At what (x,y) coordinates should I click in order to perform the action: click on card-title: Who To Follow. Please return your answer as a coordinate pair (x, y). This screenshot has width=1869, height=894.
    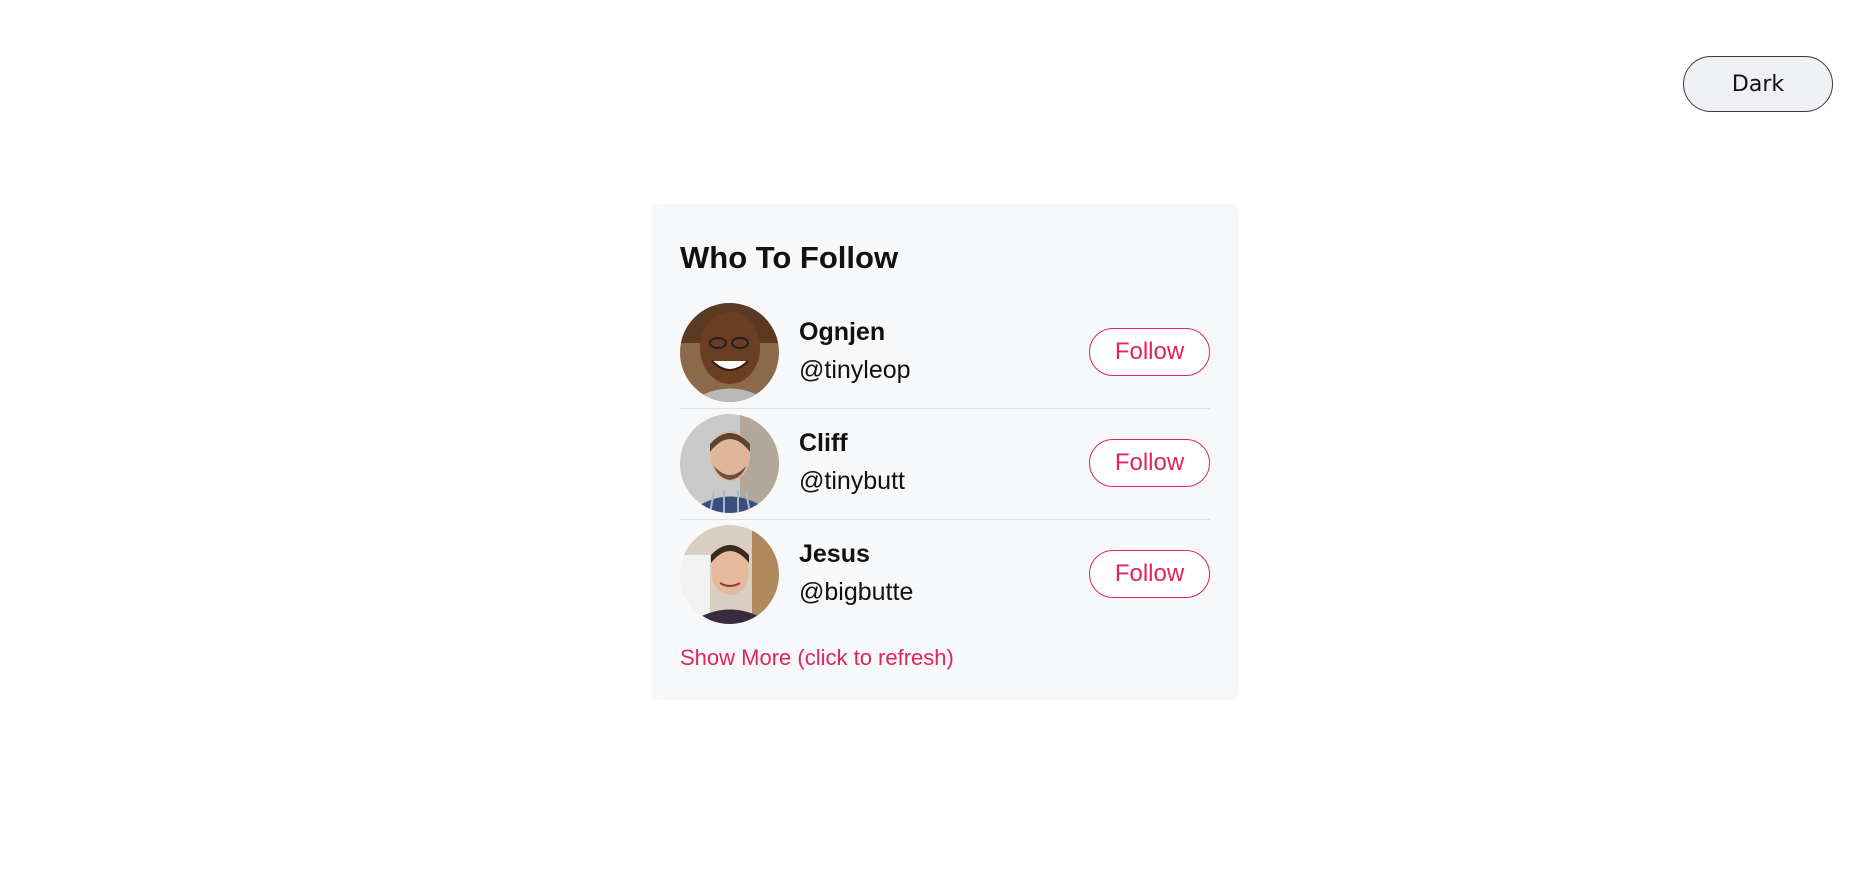
    Looking at the image, I should click on (789, 257).